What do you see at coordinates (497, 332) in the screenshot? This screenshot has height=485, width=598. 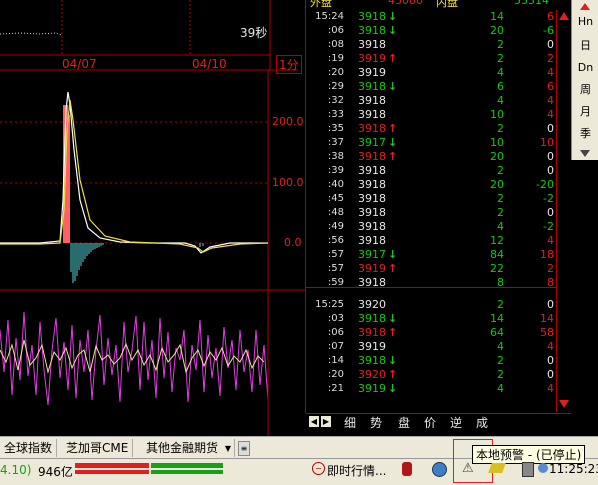 I see `tick-volume: 64` at bounding box center [497, 332].